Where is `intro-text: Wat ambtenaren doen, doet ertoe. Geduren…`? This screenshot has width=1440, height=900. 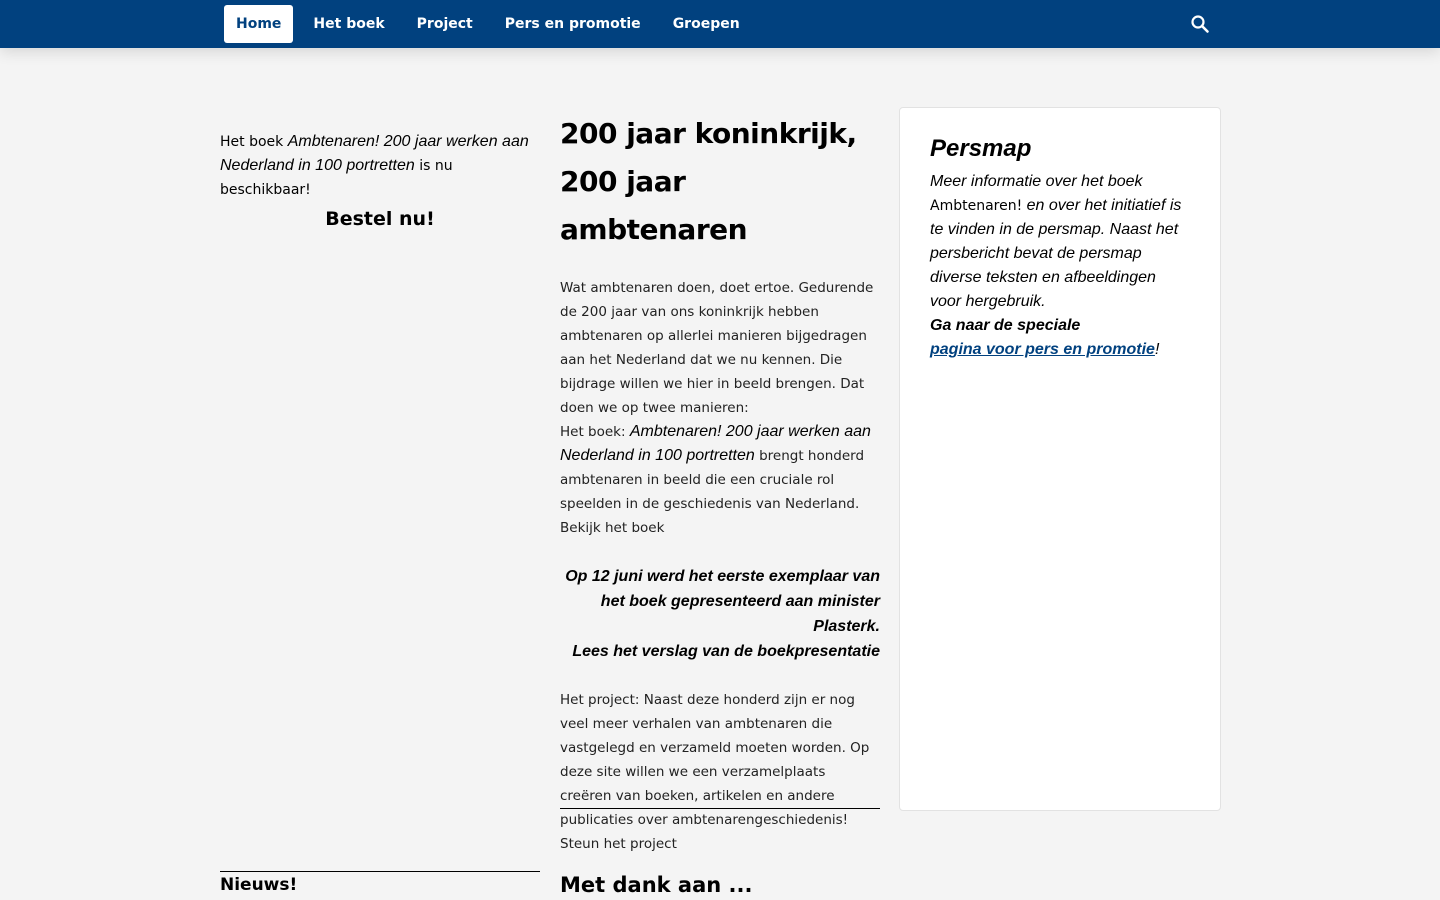
intro-text: Wat ambtenaren doen, doet ertoe. Geduren… is located at coordinates (717, 348).